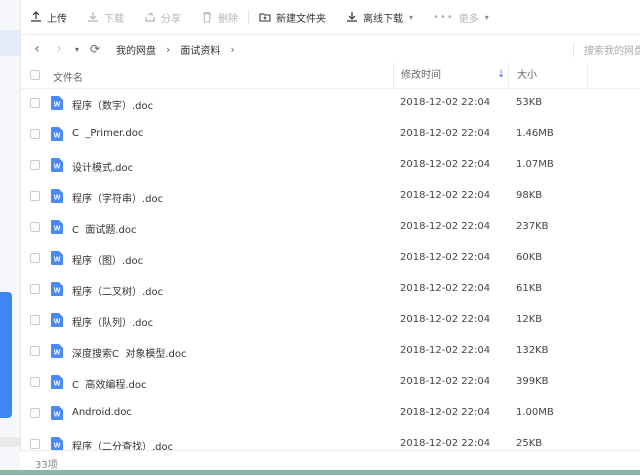 Image resolution: width=640 pixels, height=476 pixels. What do you see at coordinates (330, 351) in the screenshot?
I see `table-row: W 深度搜索C 对象模型.doc 2018-12-02 22:04 132KB` at bounding box center [330, 351].